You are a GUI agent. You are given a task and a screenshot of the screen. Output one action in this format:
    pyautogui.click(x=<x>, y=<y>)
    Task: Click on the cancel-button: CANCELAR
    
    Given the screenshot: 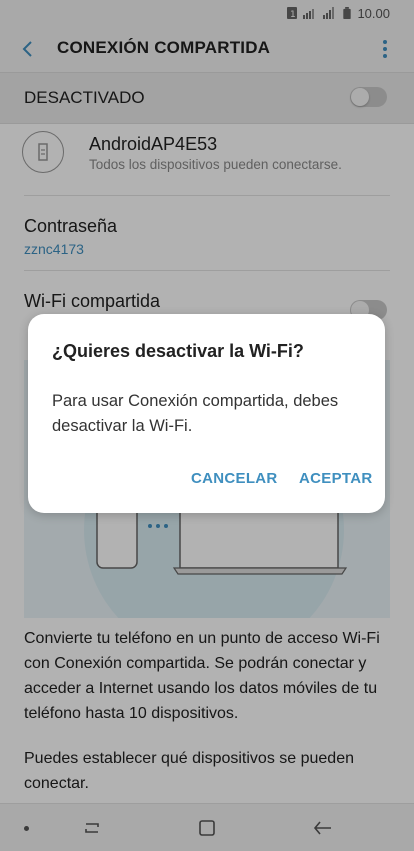 What is the action you would take?
    pyautogui.click(x=234, y=478)
    